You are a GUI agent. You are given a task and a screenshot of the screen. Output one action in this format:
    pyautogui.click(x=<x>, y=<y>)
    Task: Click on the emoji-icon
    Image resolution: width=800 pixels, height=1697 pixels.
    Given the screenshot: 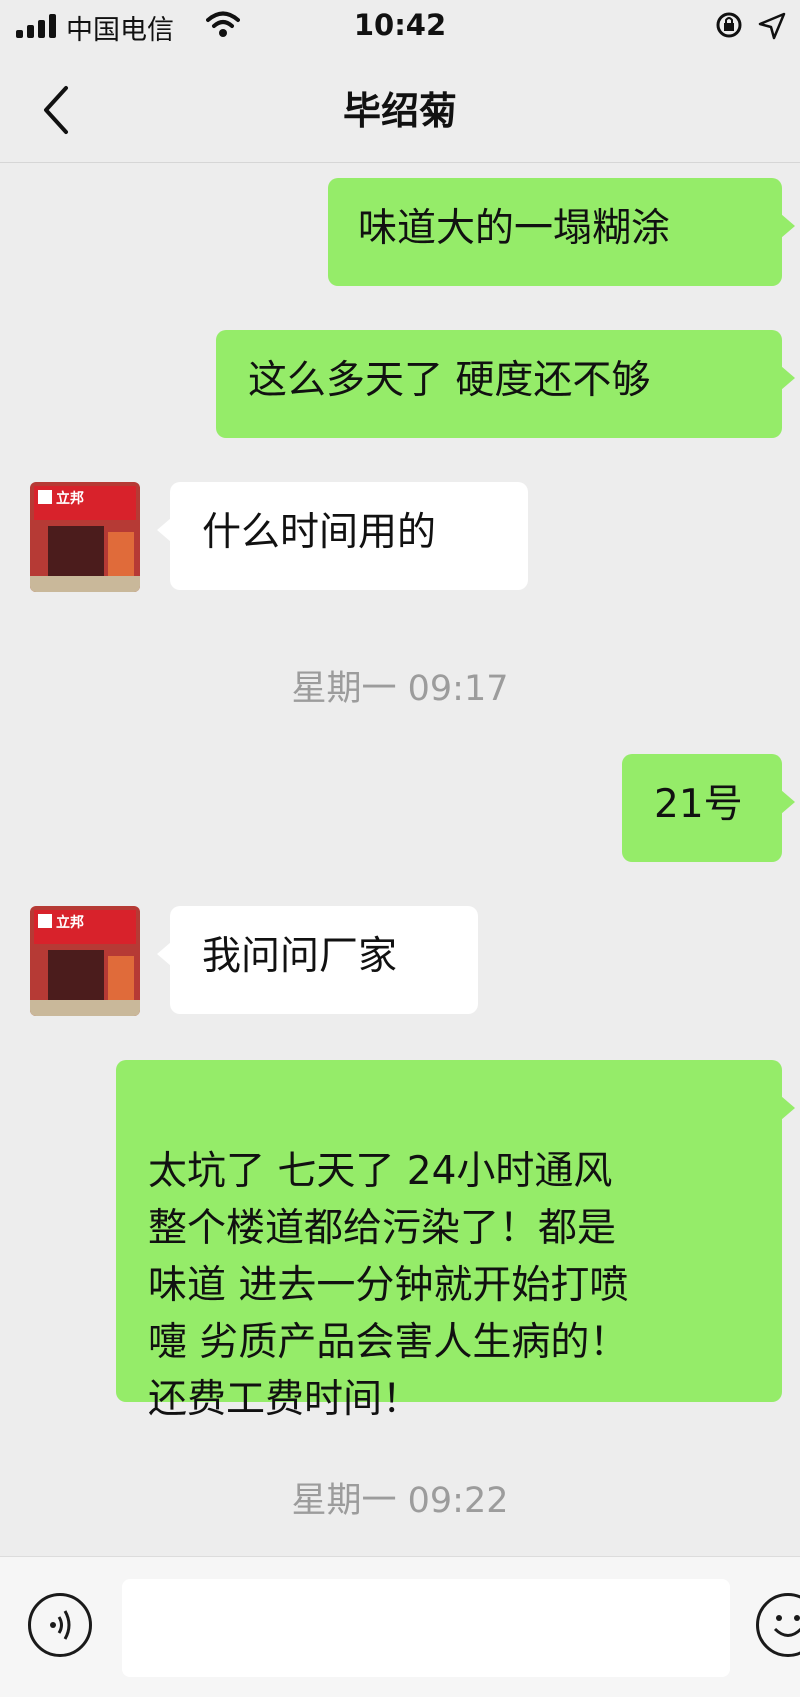 What is the action you would take?
    pyautogui.click(x=778, y=1625)
    